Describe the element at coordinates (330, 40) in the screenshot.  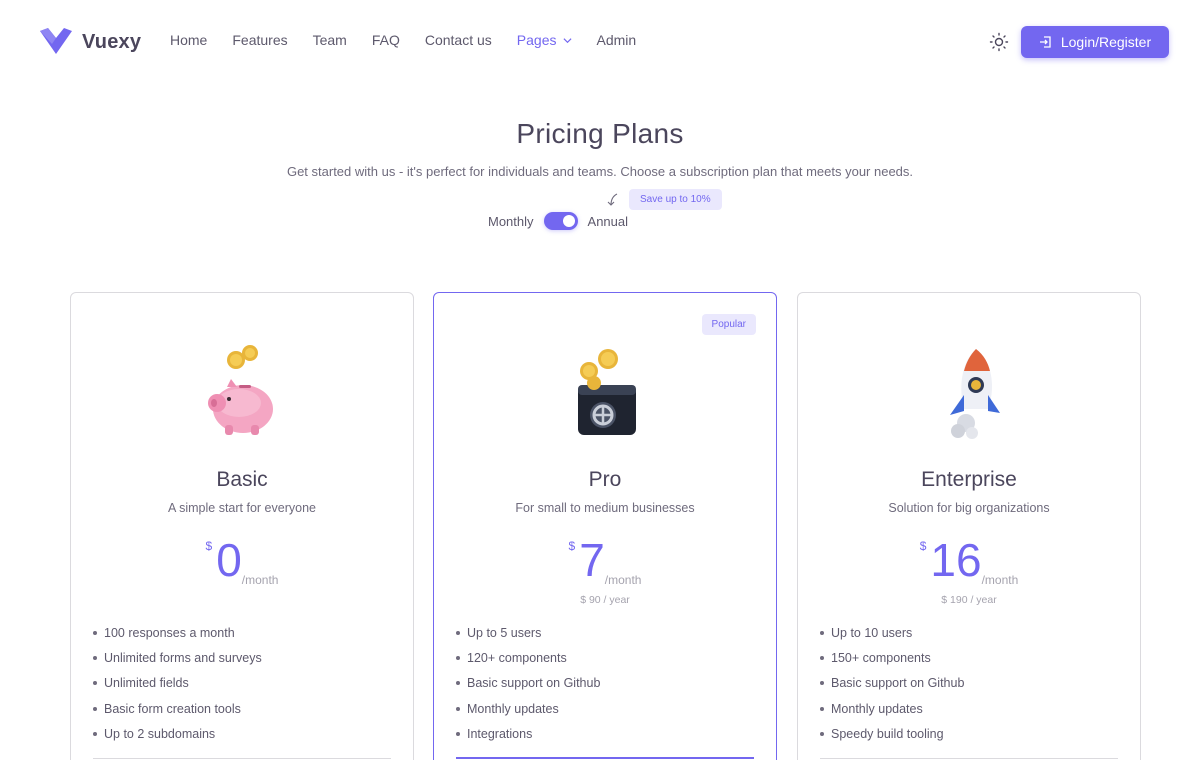
I see `nav-team: Team` at that location.